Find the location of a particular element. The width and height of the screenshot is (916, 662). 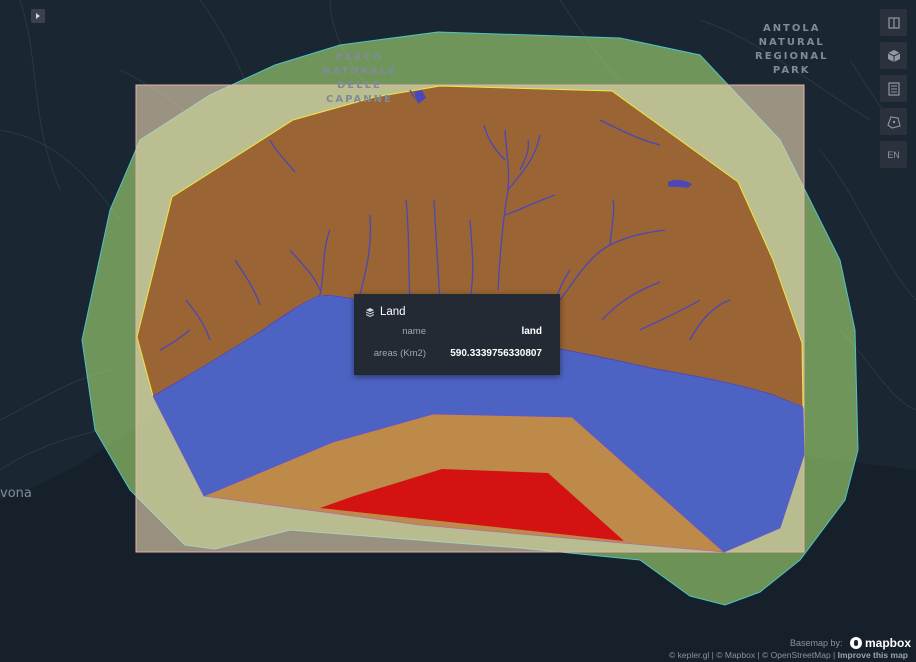

draw-polygon-button is located at coordinates (893, 121).